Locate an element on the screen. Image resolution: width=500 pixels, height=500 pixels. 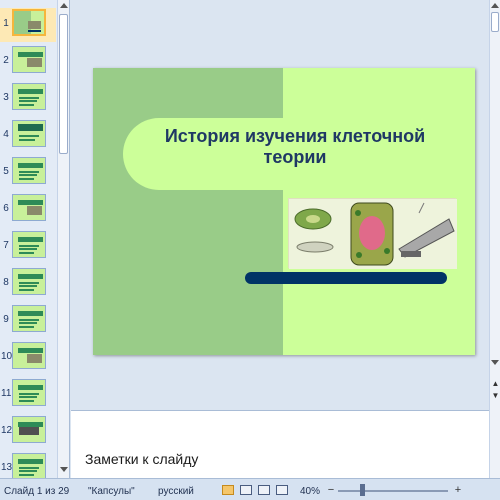
notes-scrollbar is located at coordinates (494, 443).